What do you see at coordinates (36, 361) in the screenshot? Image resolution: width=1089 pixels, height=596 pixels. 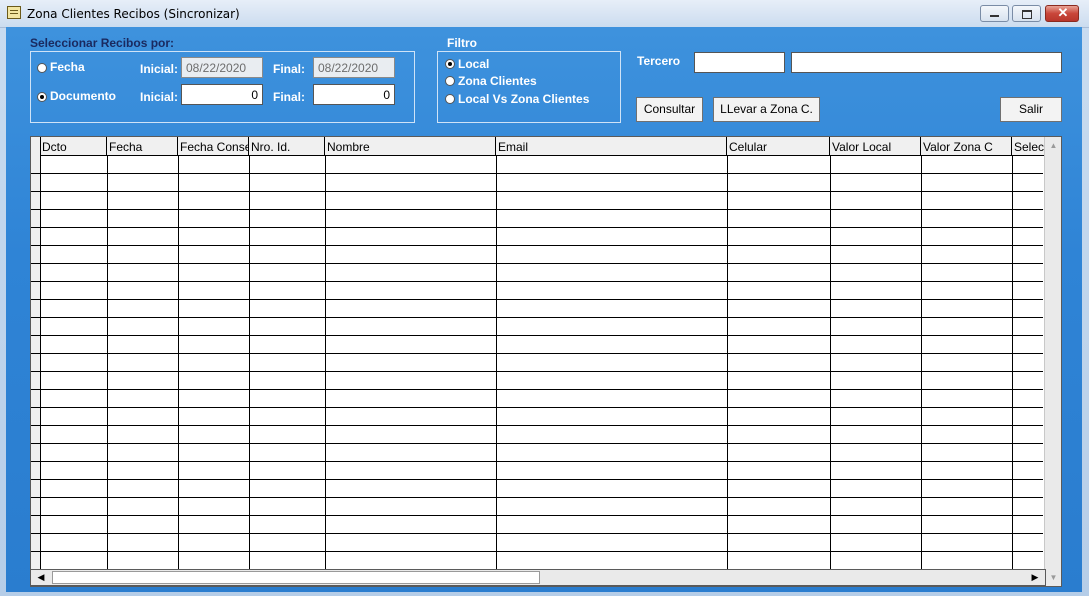 I see `row-header-column` at bounding box center [36, 361].